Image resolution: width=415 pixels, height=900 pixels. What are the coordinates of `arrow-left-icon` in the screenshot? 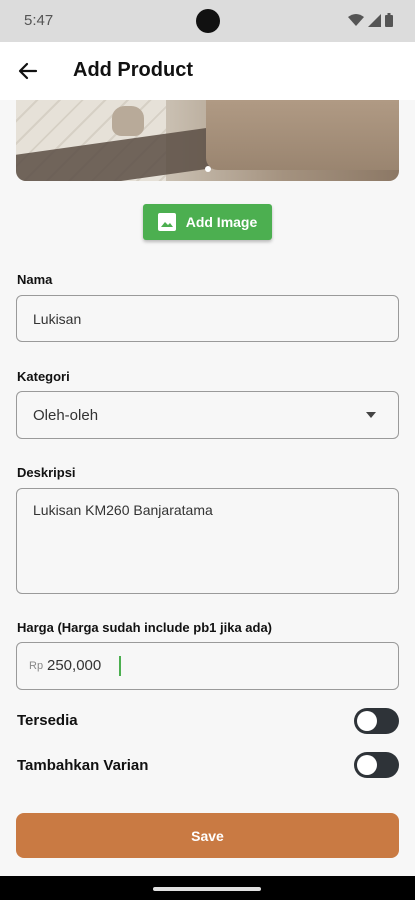 It's located at (28, 71).